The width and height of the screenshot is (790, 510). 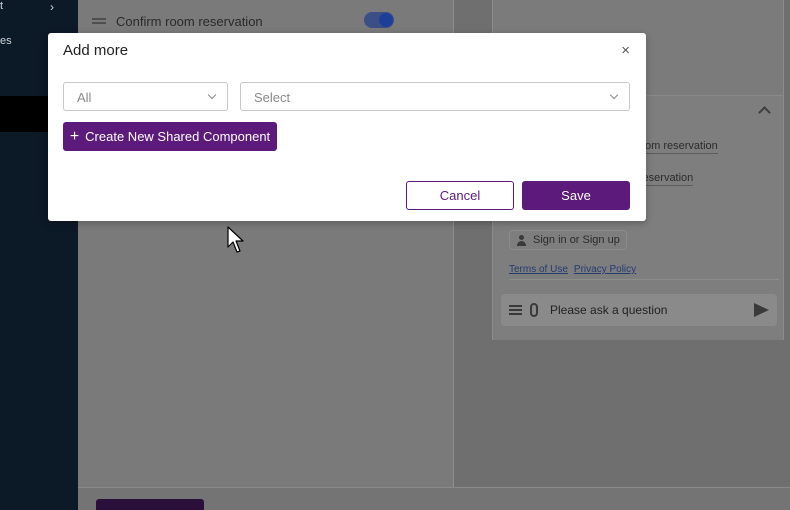 I want to click on sign-in-button: Sign in or Sign up, so click(x=568, y=240).